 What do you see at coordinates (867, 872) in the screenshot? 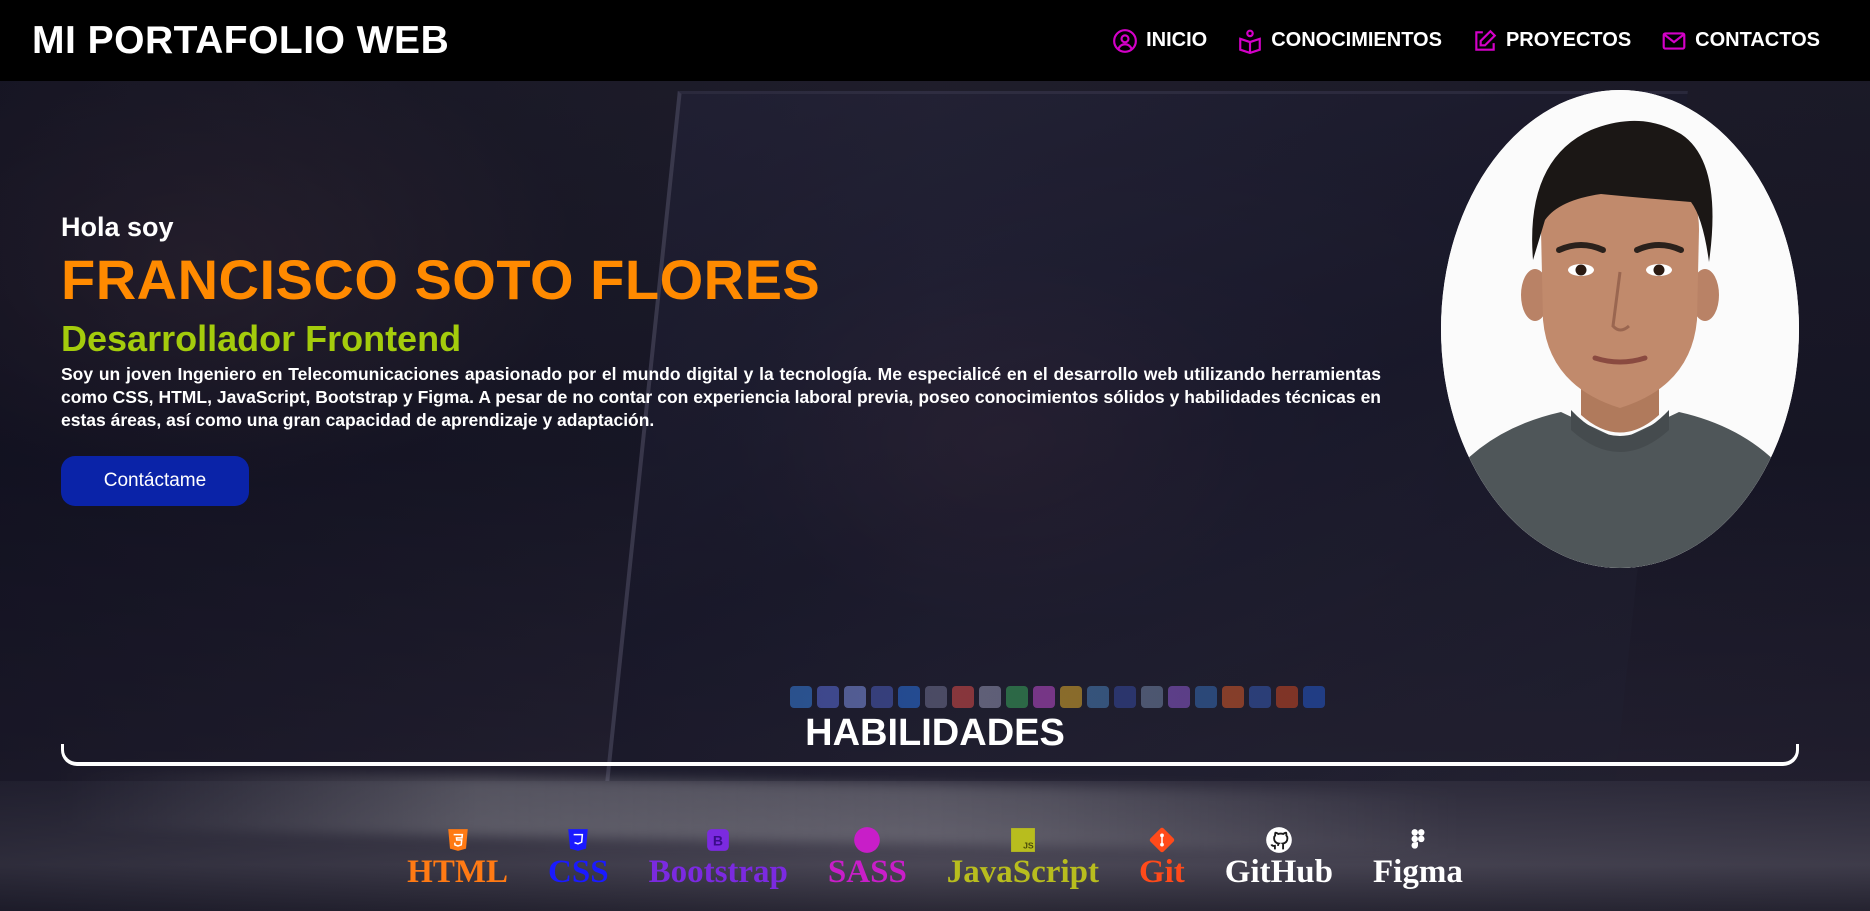
I see `skill-label: SASS` at bounding box center [867, 872].